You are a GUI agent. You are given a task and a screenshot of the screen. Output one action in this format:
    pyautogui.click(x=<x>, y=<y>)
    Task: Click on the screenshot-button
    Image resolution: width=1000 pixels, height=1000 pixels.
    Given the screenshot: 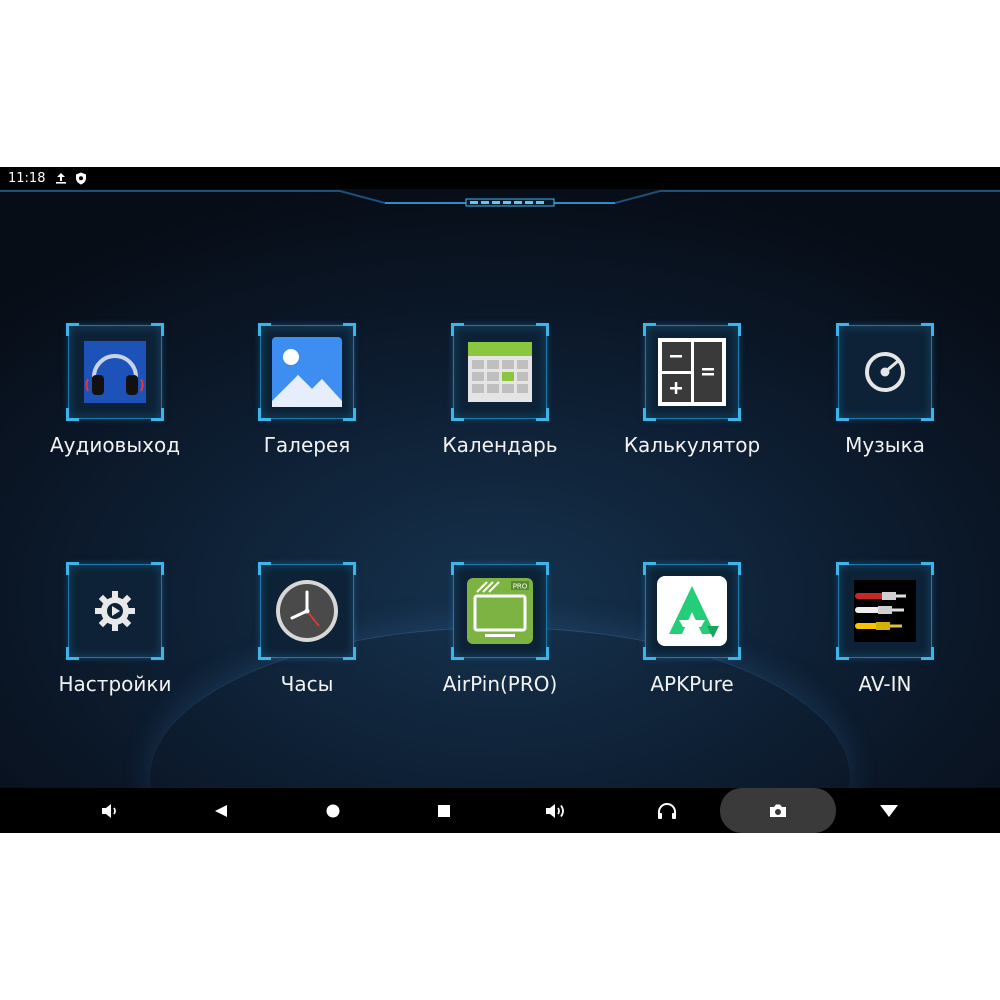 What is the action you would take?
    pyautogui.click(x=778, y=810)
    